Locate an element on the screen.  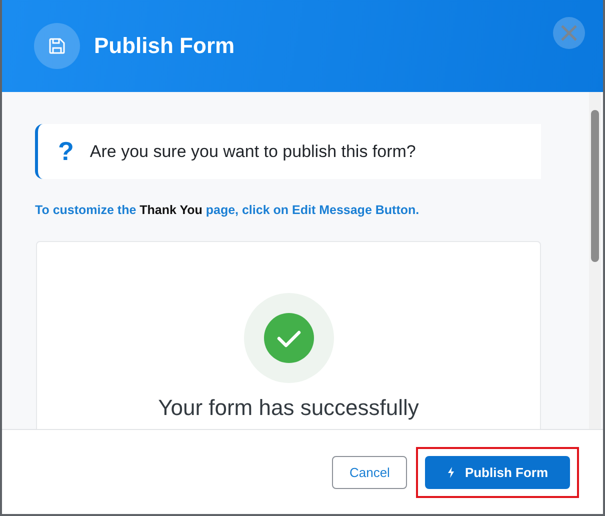
question-icon: ? is located at coordinates (66, 151).